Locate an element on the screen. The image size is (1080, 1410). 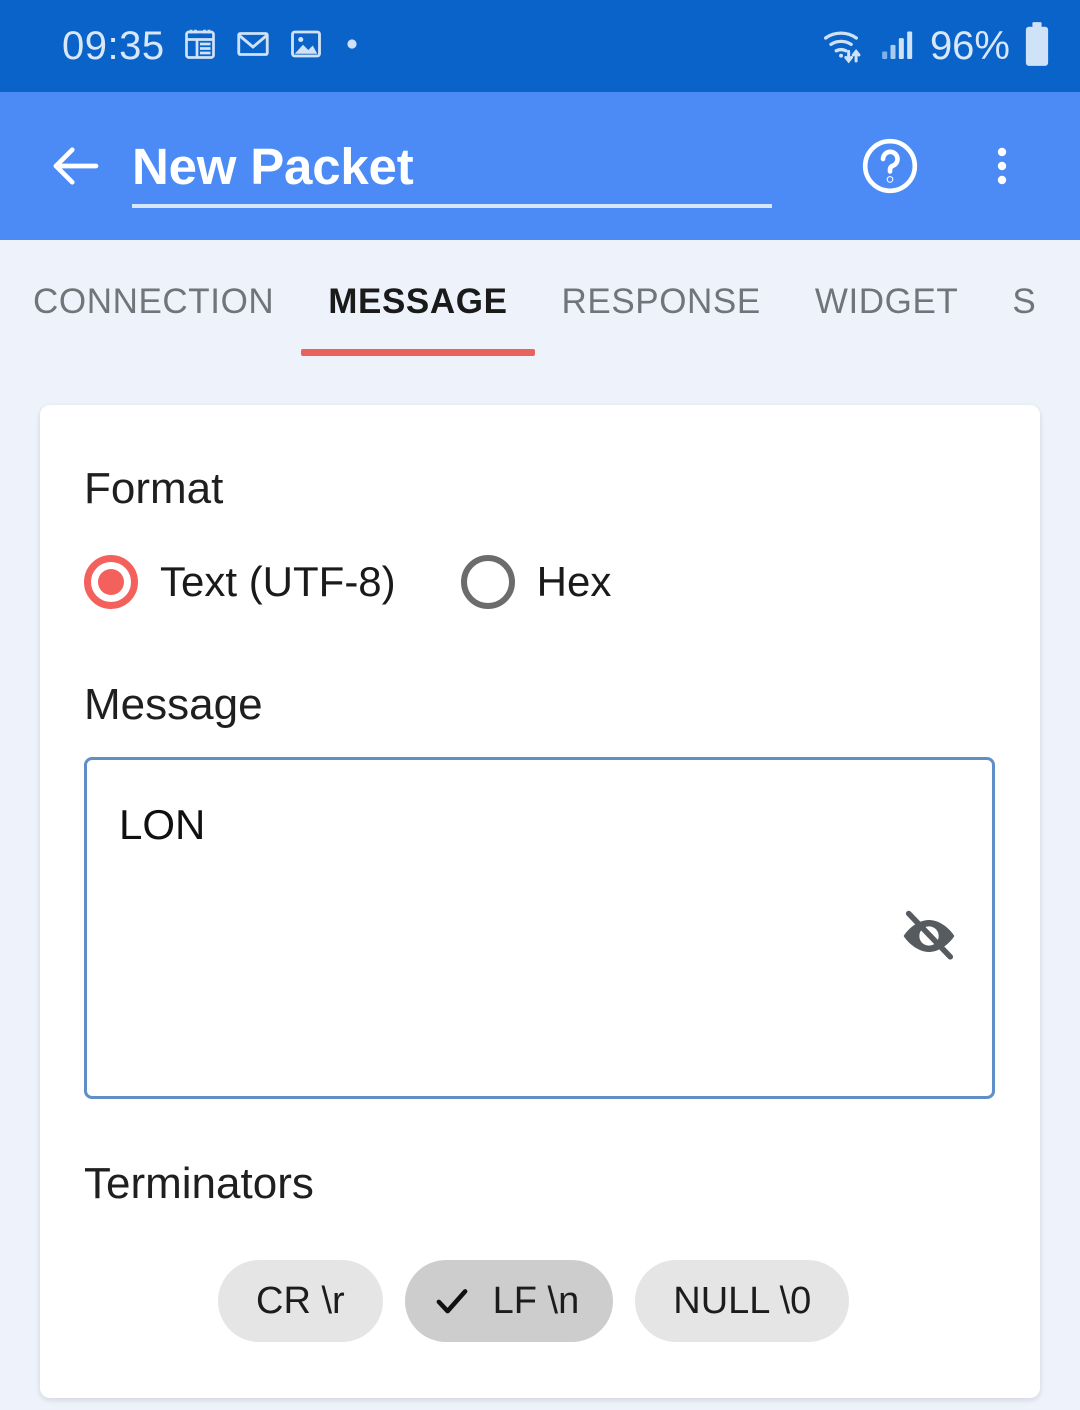
page-title: New Packet is located at coordinates (273, 166).